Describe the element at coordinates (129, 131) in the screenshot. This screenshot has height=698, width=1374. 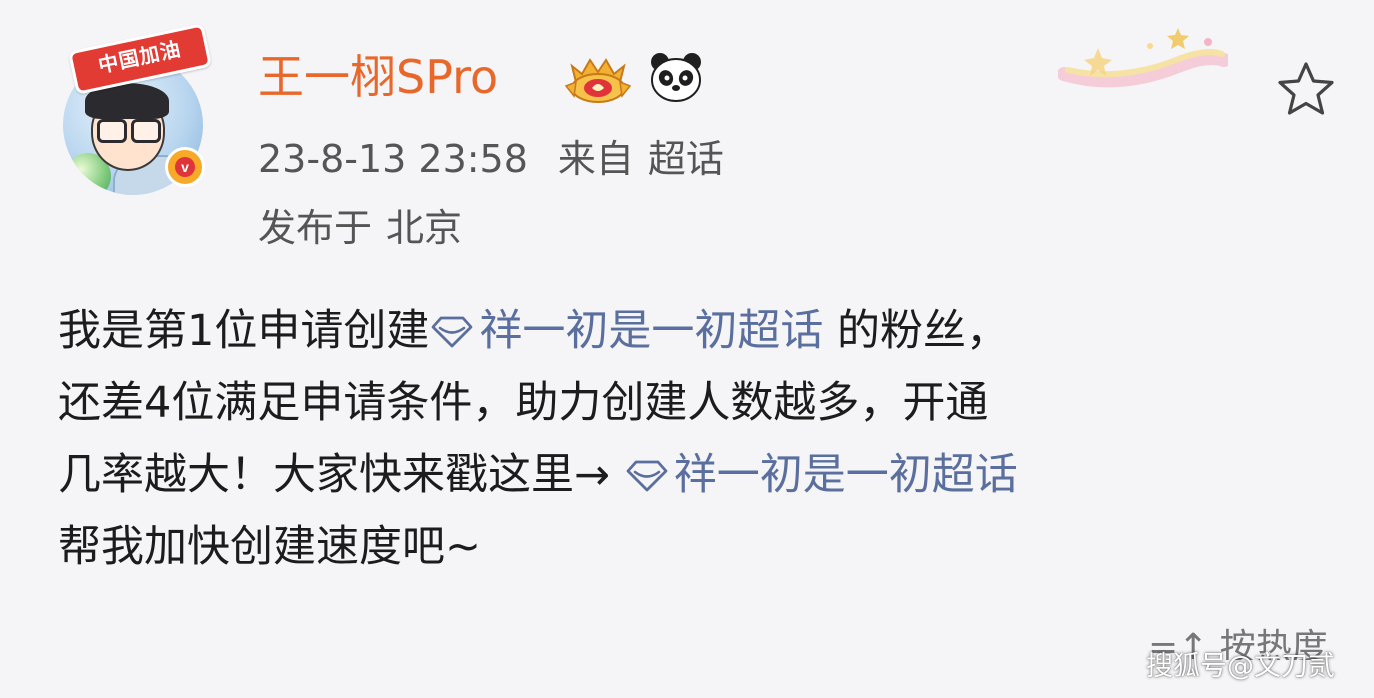
I see `avatar-glasses-graphic` at that location.